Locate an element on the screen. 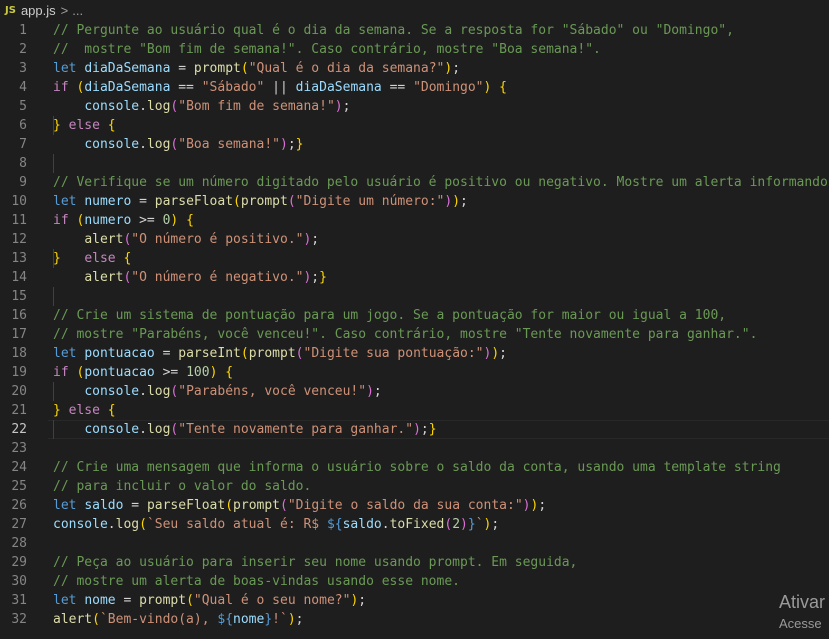  code-line: 19 if (pontuacao >= 100) { is located at coordinates (414, 372).